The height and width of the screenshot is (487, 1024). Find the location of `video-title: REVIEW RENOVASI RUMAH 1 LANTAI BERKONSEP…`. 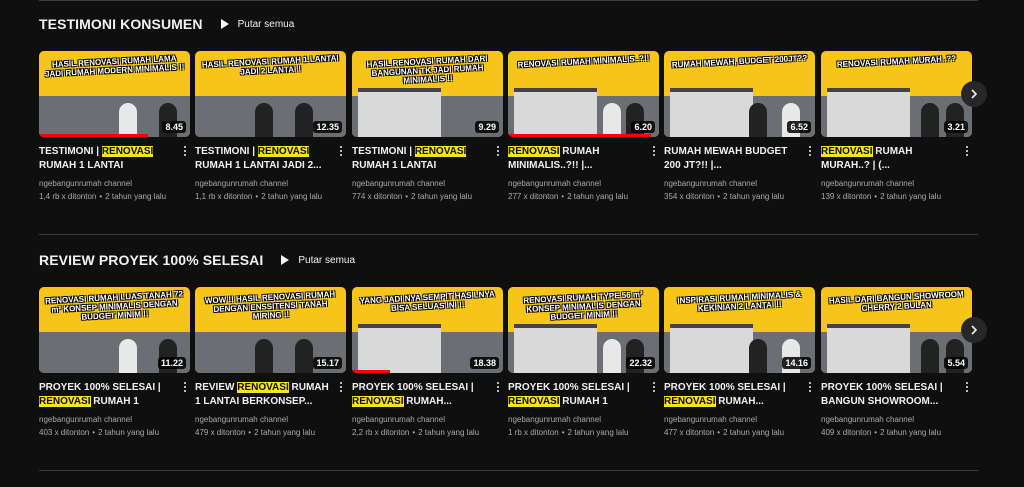

video-title: REVIEW RENOVASI RUMAH 1 LANTAI BERKONSEP… is located at coordinates (263, 395).